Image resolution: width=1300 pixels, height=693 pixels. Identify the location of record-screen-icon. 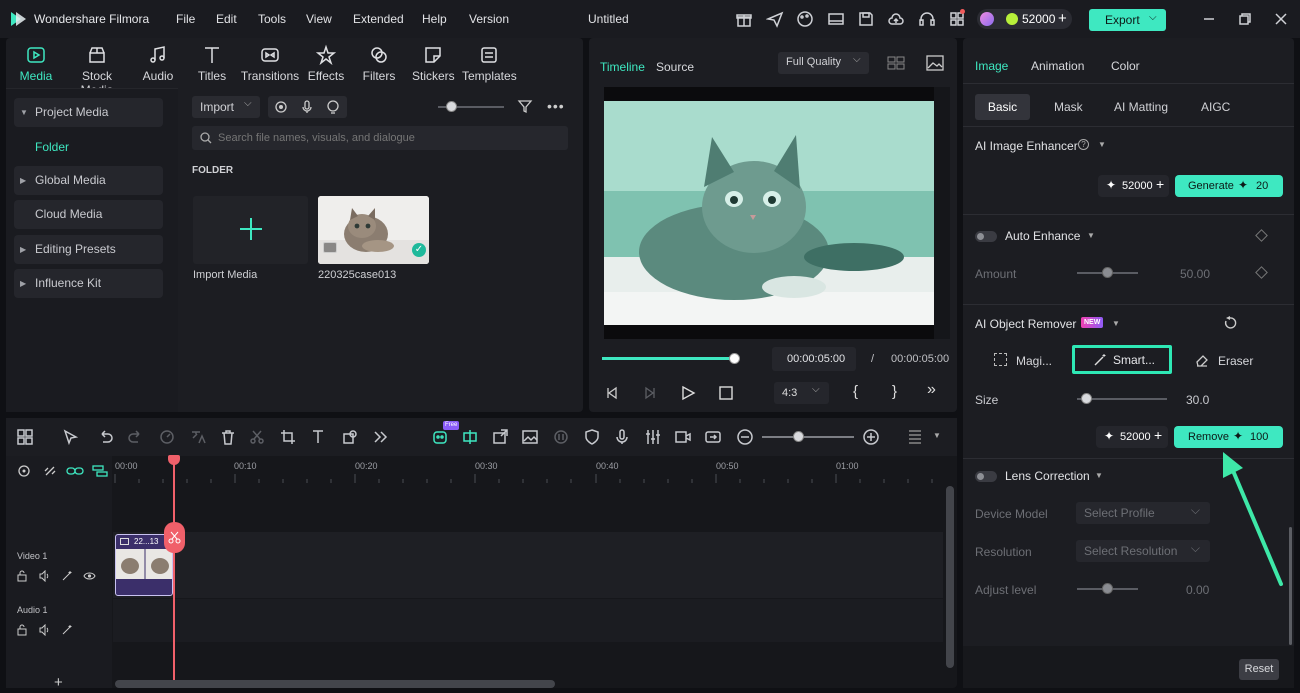
(281, 107).